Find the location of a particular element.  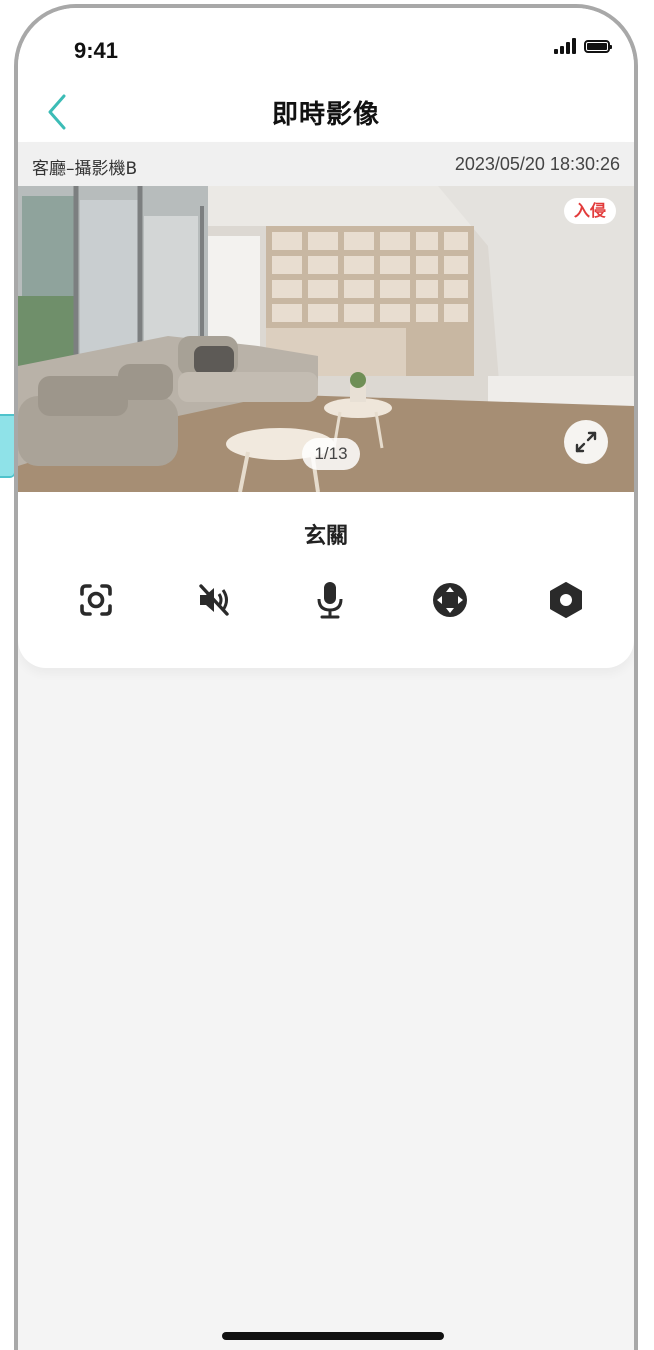

camera-info-bar: 客廳–攝影機B 2023/05/20 18:30:26 is located at coordinates (326, 164).